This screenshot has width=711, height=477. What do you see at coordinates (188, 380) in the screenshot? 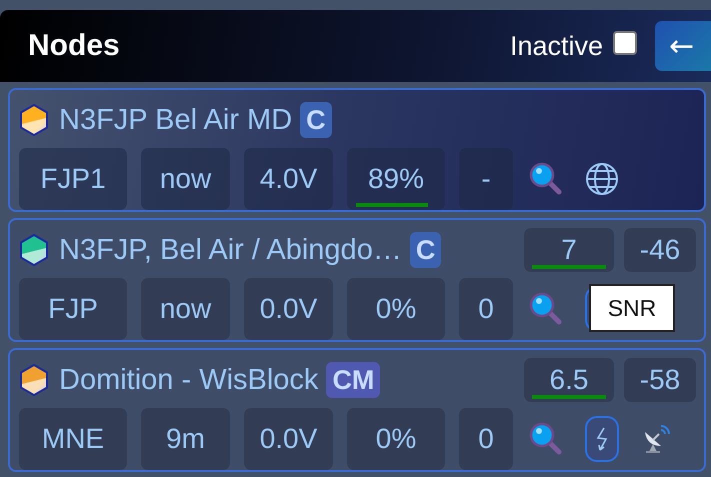
I see `node-name: Domition - WisBlock` at bounding box center [188, 380].